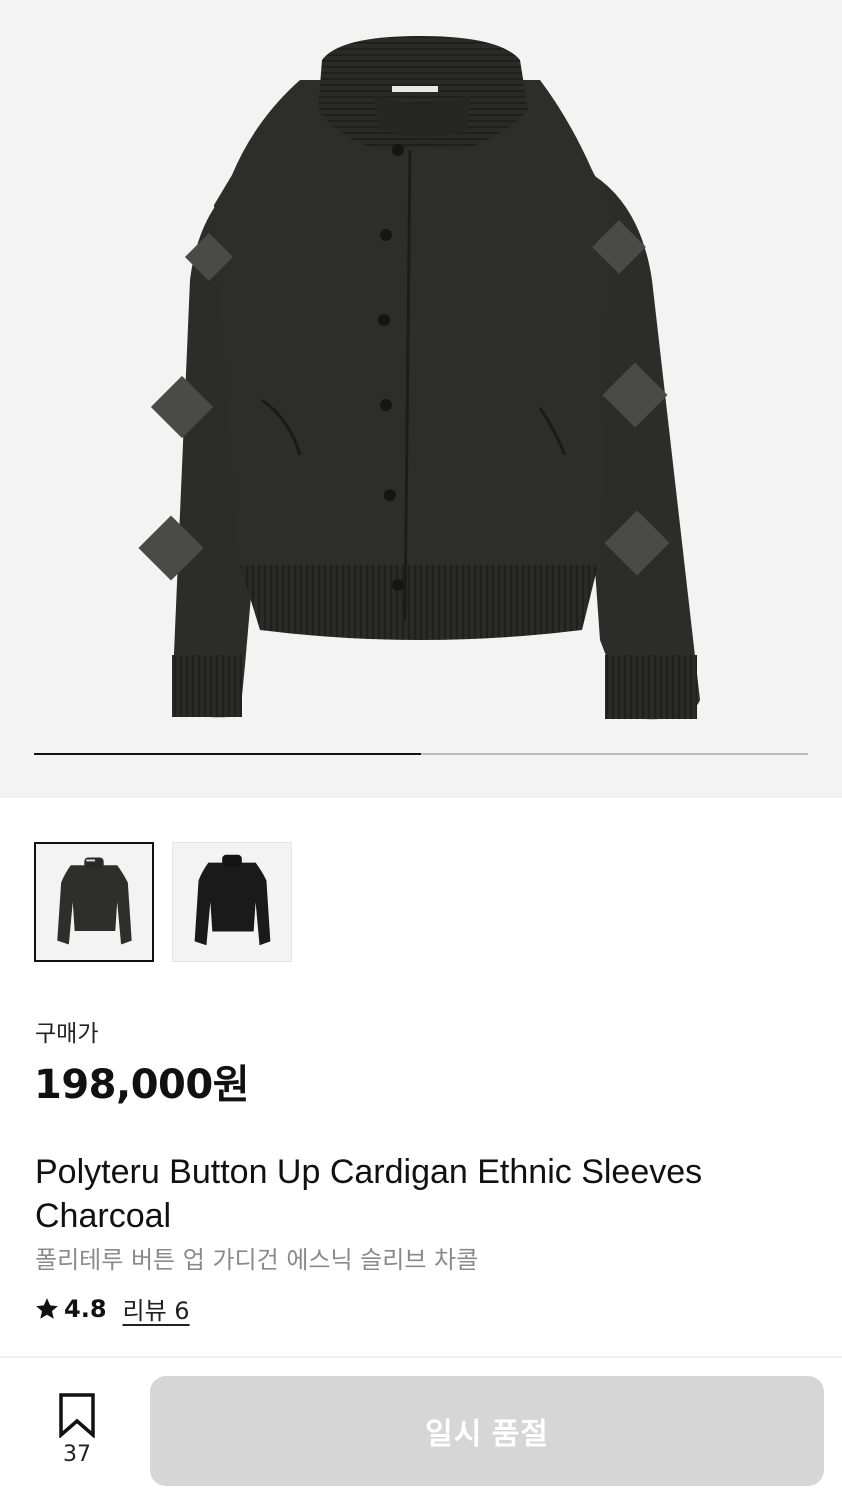 The image size is (842, 1500). I want to click on thumbnail-strip, so click(163, 902).